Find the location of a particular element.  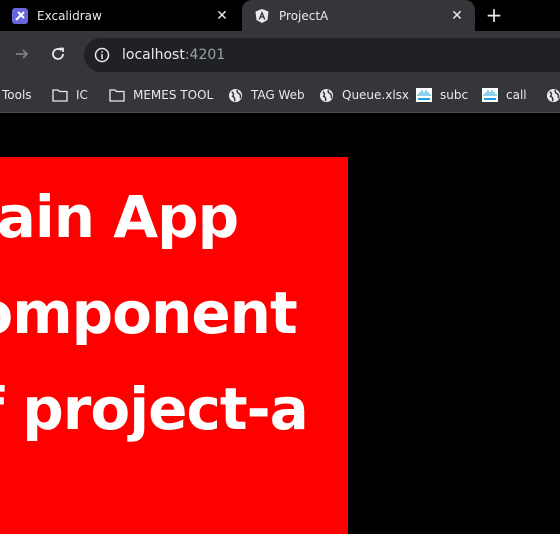

arrow-right-icon is located at coordinates (22, 54).